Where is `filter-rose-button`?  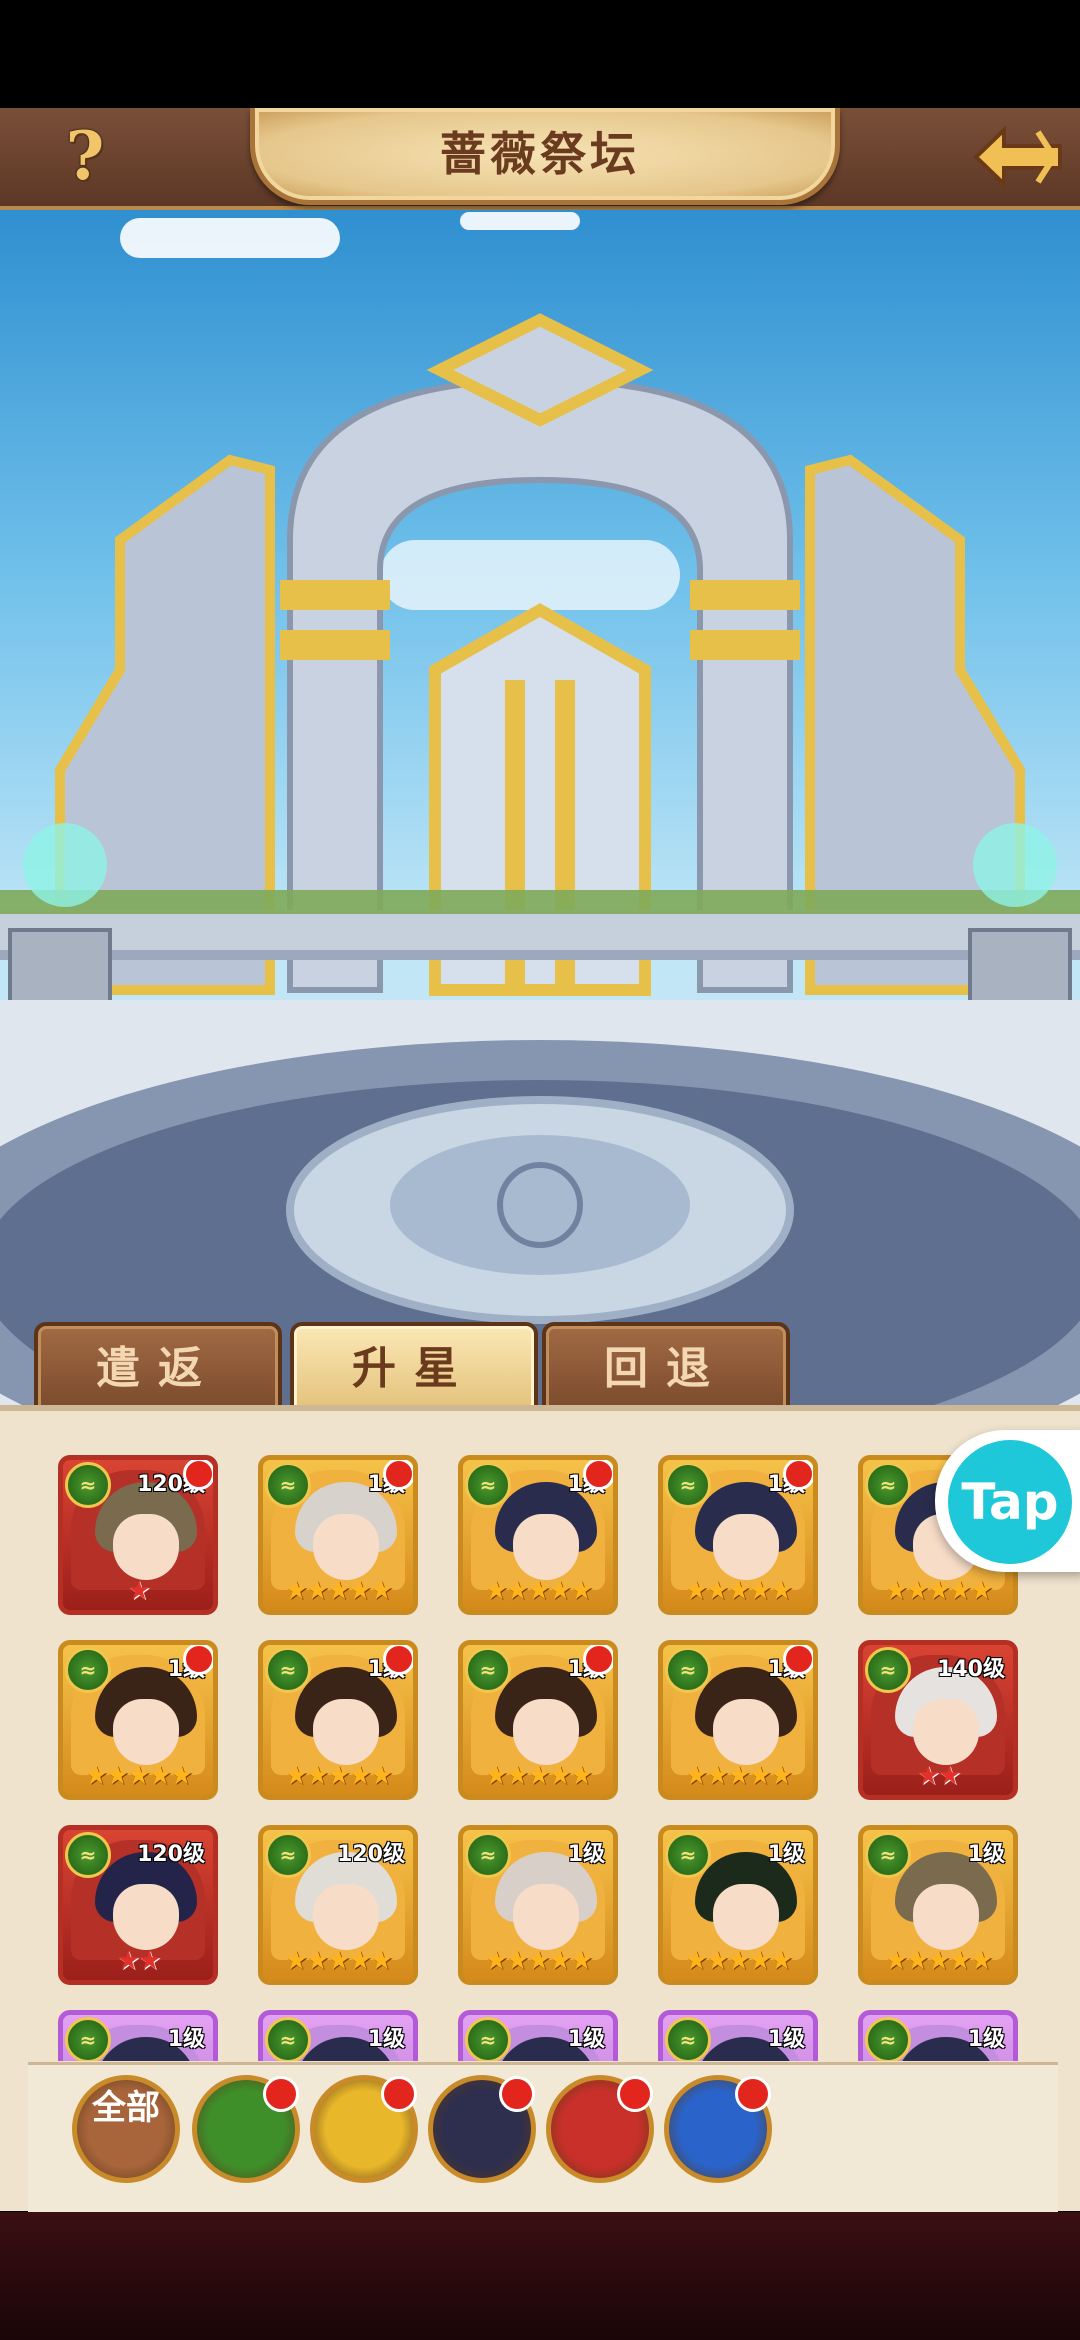 filter-rose-button is located at coordinates (364, 2129).